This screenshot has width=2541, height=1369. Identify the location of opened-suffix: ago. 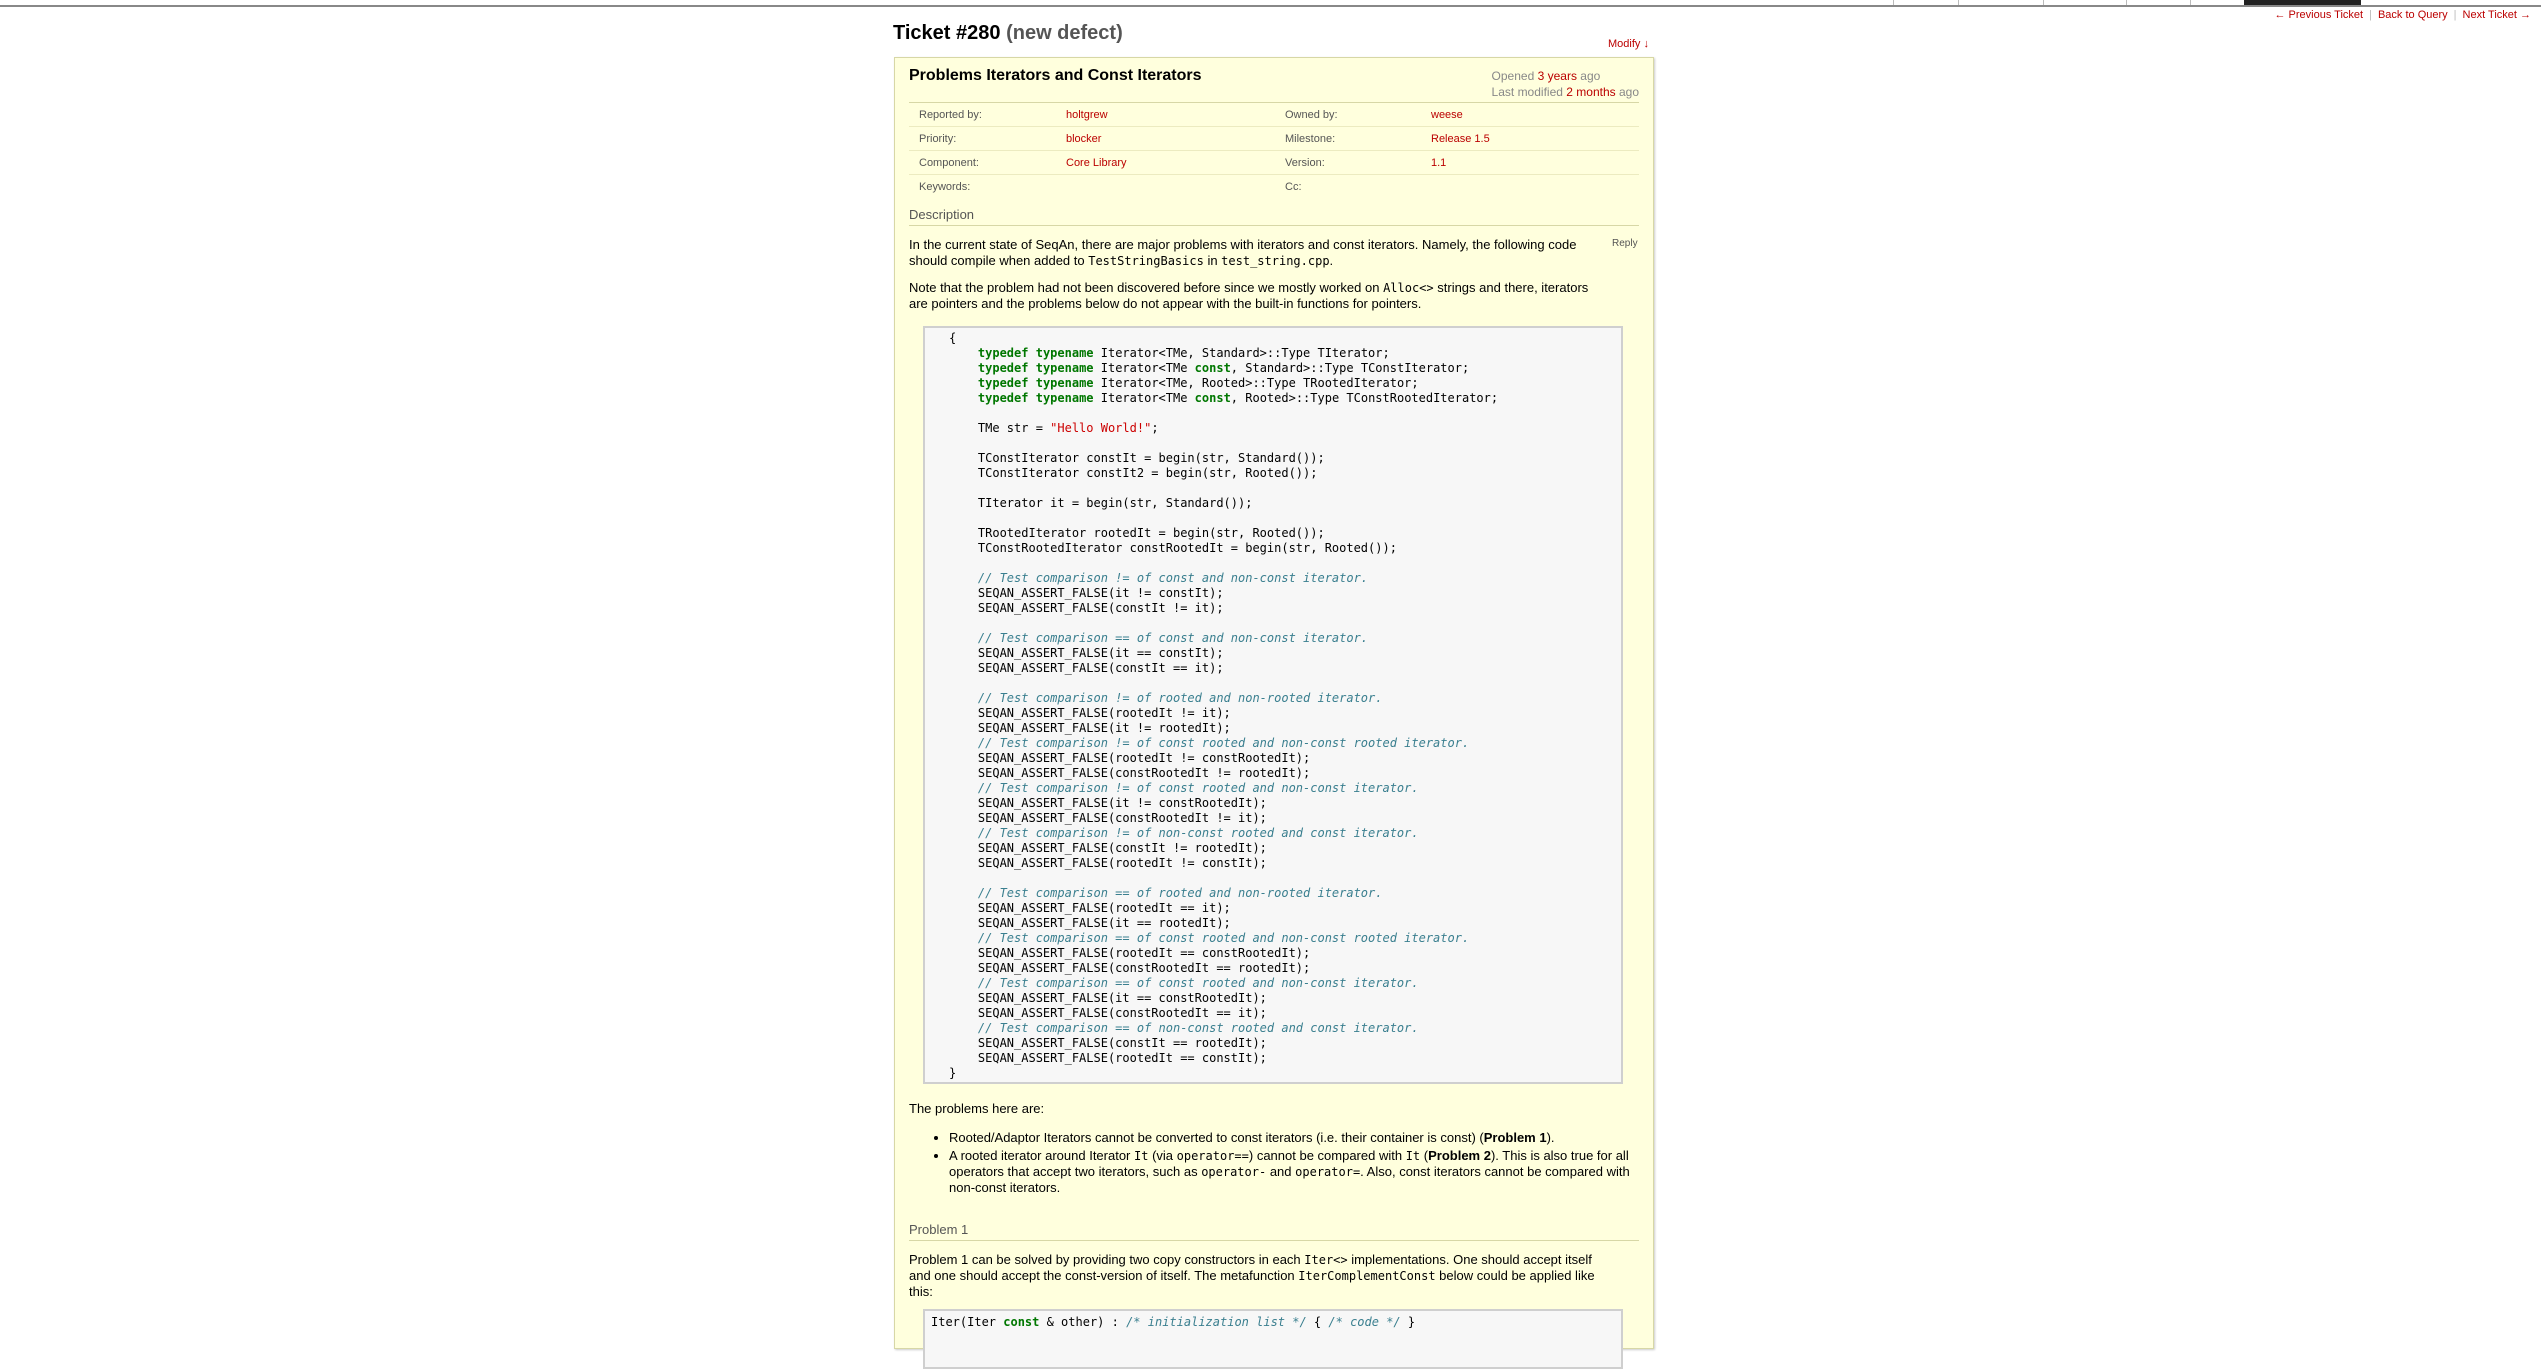
(1590, 76).